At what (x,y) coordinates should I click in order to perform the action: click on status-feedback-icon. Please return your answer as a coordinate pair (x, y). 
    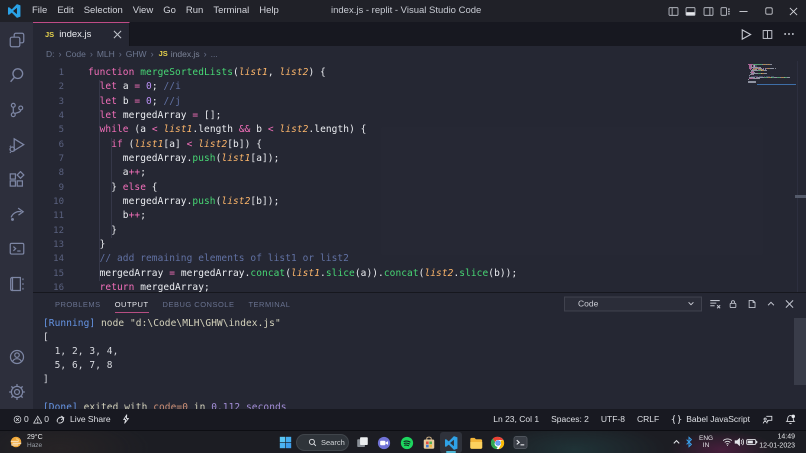
    Looking at the image, I should click on (767, 419).